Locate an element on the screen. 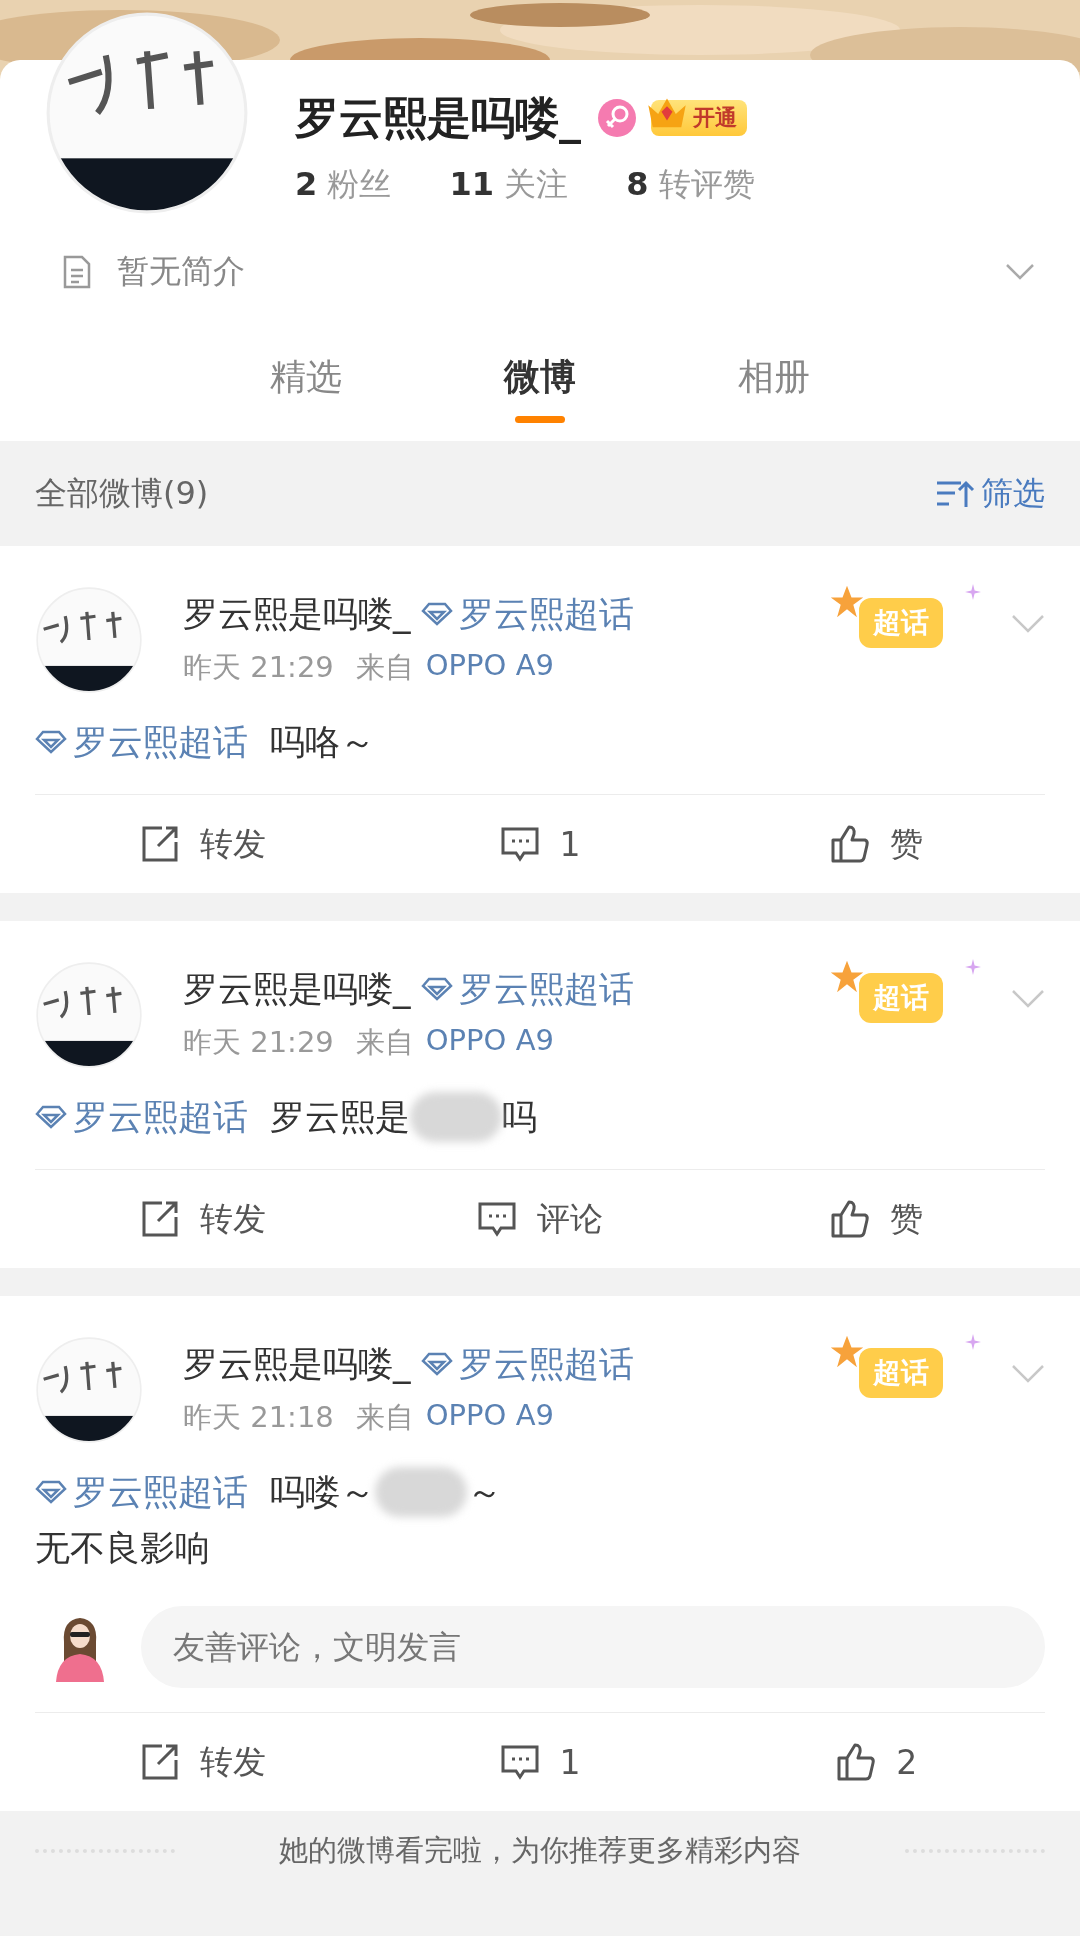 The image size is (1080, 1936). stat-link: 11 关注 is located at coordinates (509, 185).